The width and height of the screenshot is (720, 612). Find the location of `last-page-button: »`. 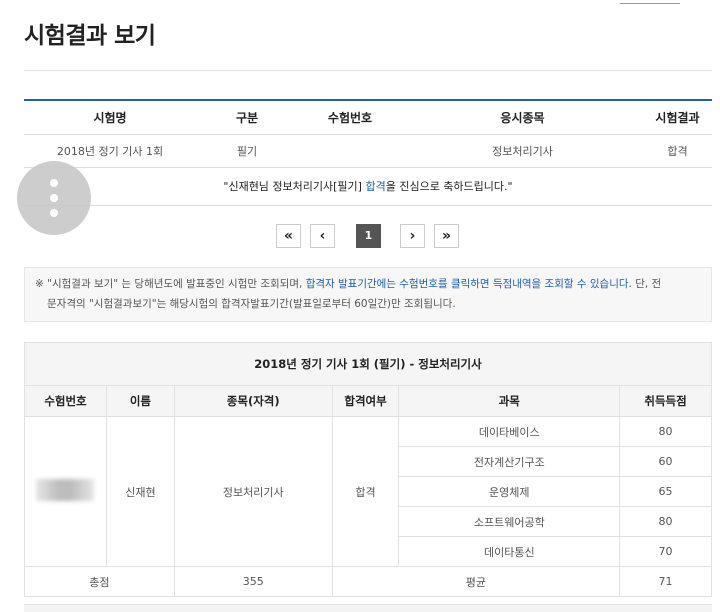

last-page-button: » is located at coordinates (446, 236).